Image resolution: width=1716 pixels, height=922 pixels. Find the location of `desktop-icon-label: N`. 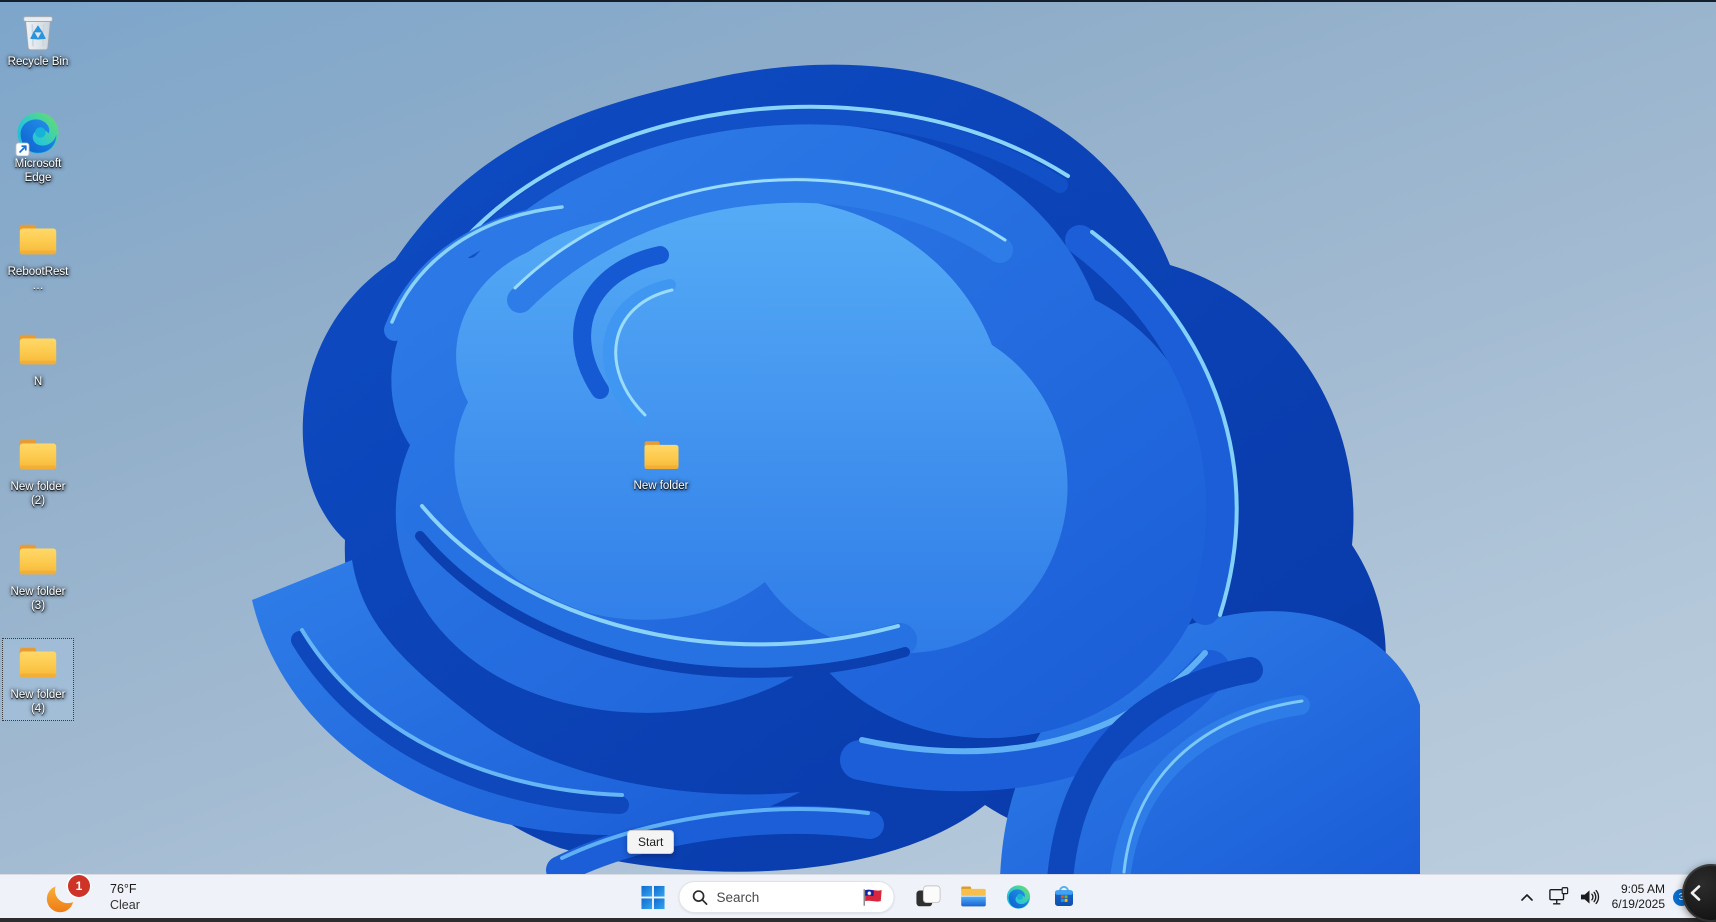

desktop-icon-label: N is located at coordinates (38, 382).